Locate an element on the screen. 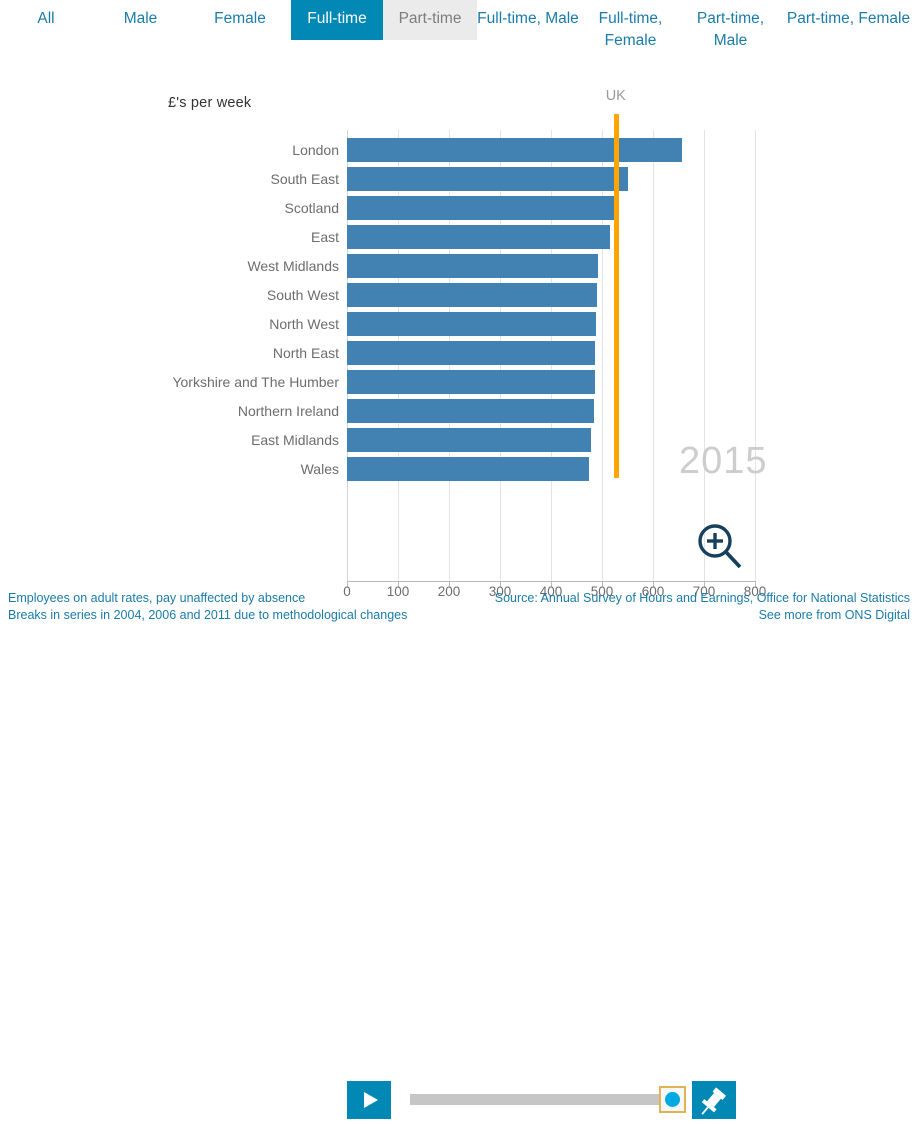  tab-label: Part-time, Female is located at coordinates (848, 18).